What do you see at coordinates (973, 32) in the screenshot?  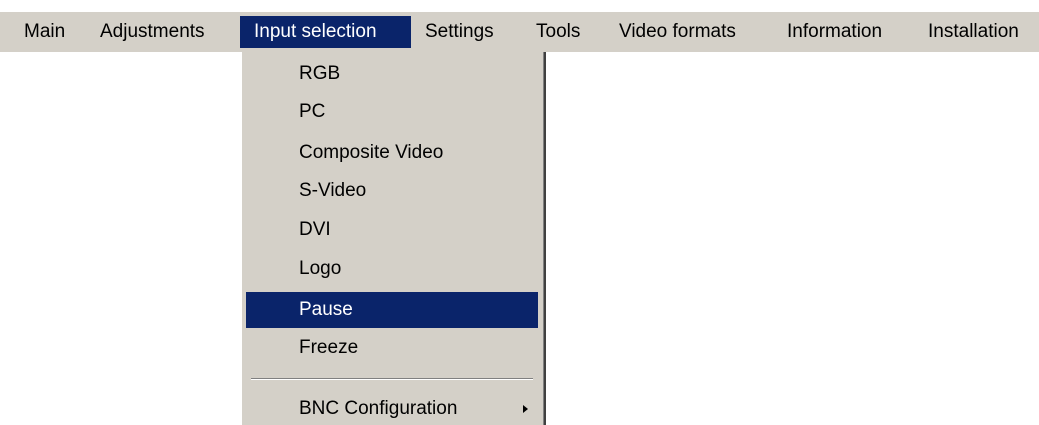 I see `menu-installation: Installation` at bounding box center [973, 32].